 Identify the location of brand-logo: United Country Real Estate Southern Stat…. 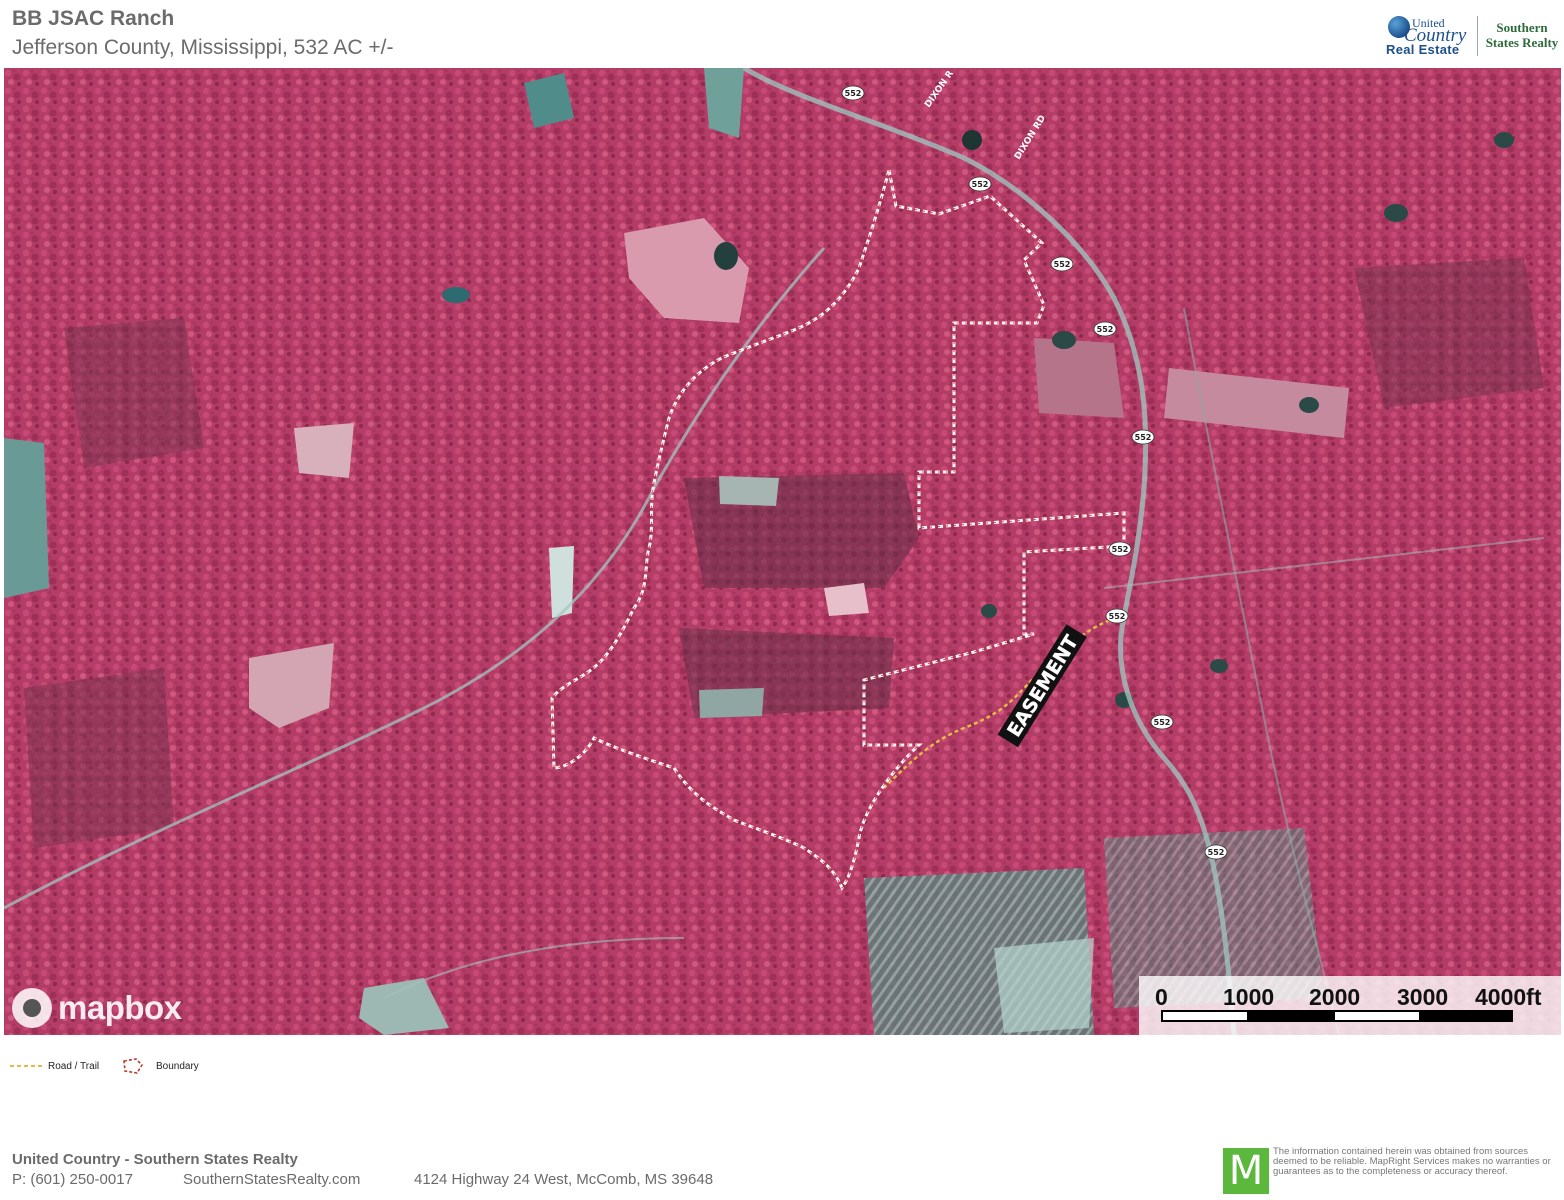
(1472, 36).